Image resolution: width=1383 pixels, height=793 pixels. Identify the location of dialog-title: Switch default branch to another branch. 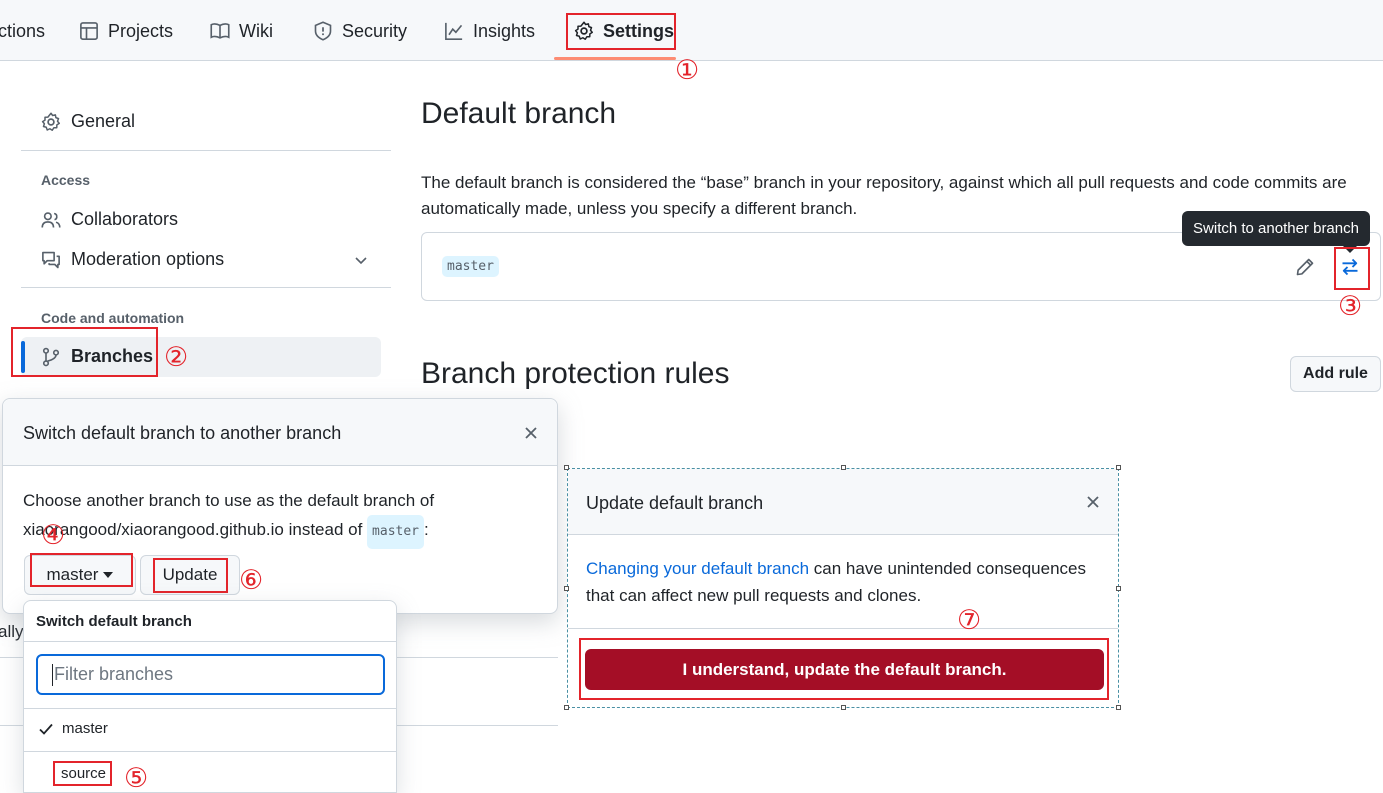
(182, 433).